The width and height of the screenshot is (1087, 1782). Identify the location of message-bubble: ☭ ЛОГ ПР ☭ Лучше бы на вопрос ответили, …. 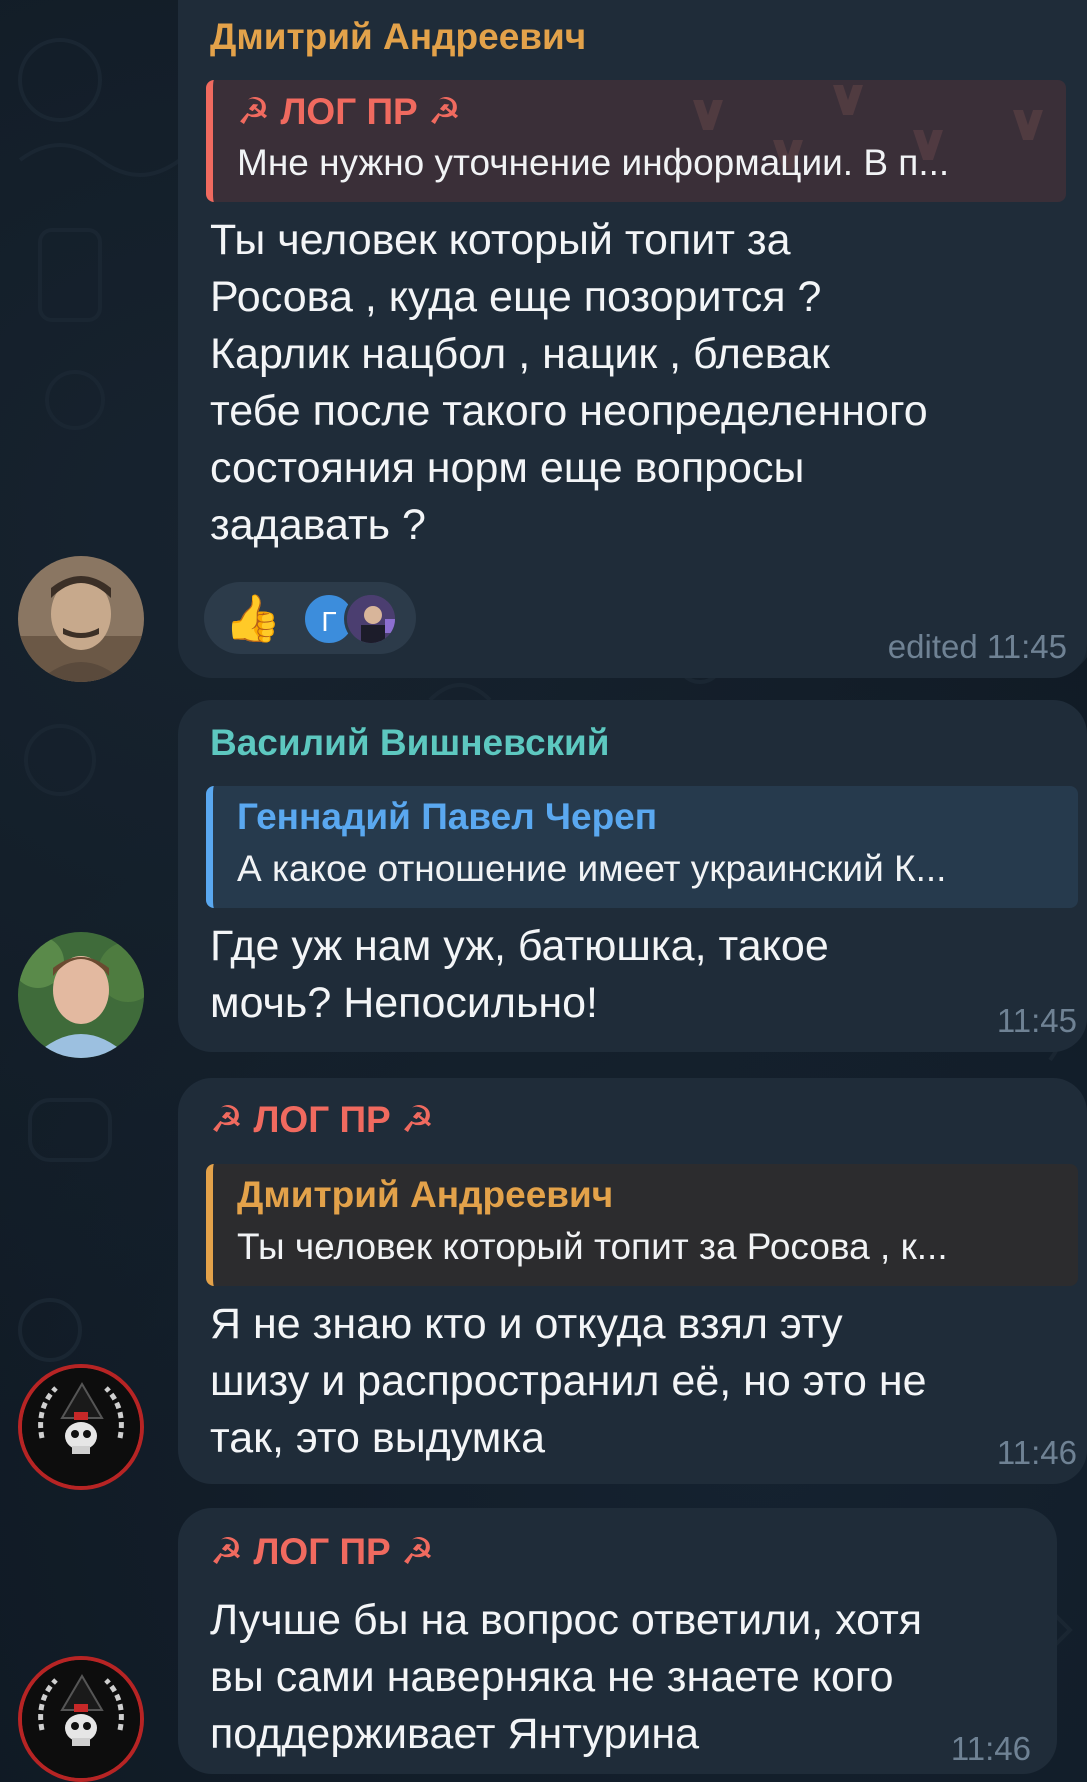
(617, 1641).